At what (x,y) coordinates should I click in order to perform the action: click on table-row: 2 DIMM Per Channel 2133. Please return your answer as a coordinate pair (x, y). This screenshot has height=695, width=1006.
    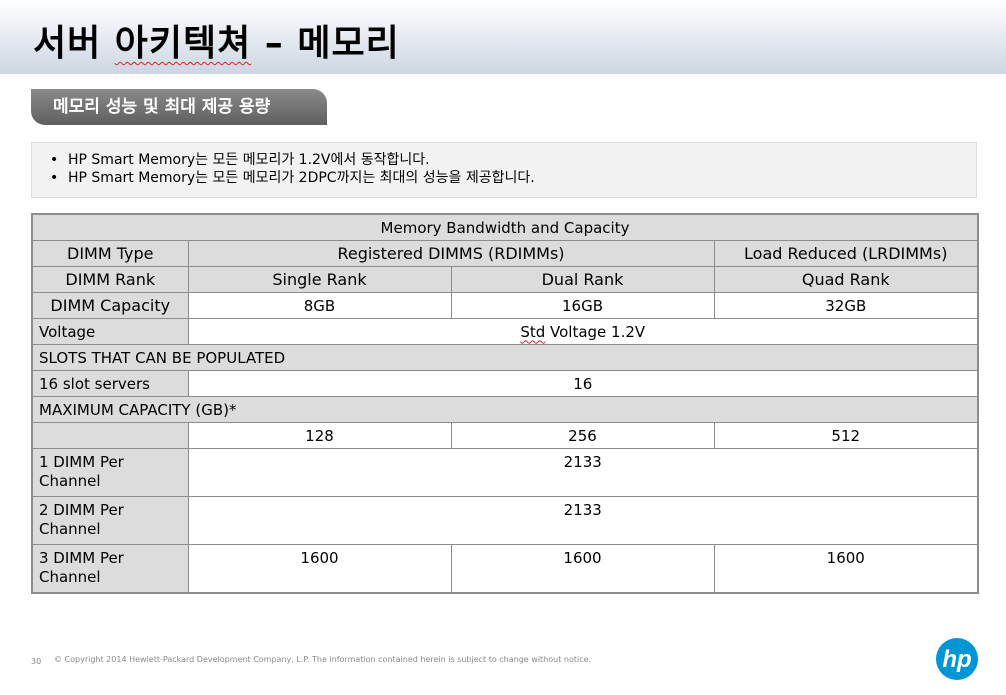
    Looking at the image, I should click on (505, 520).